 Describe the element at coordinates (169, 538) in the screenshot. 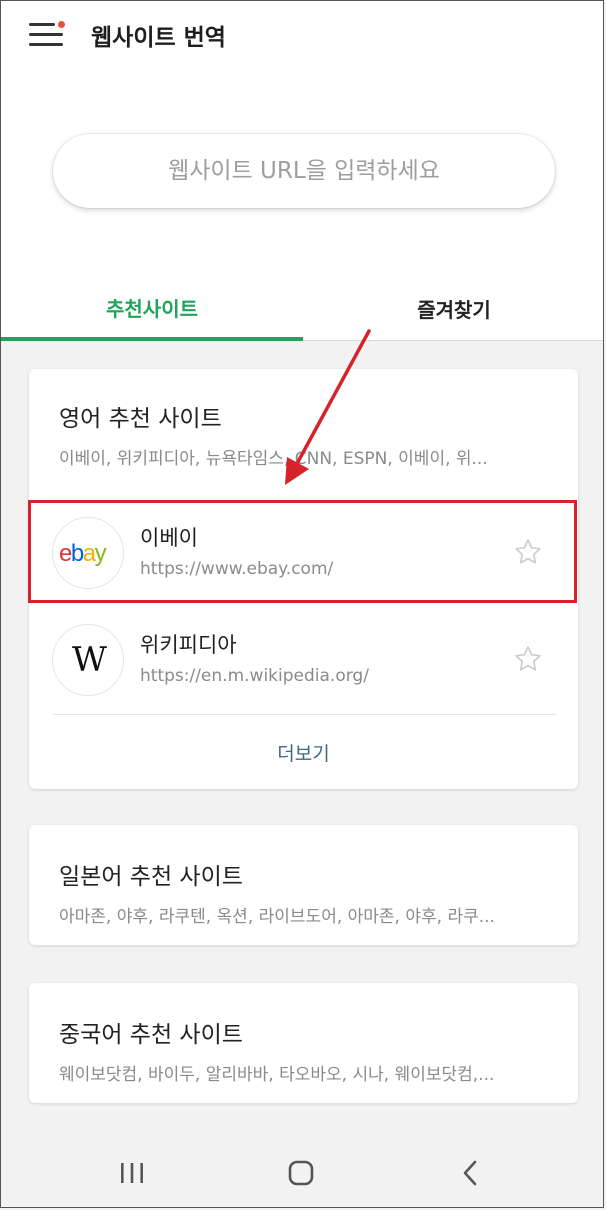

I see `site-name: 이베이` at that location.